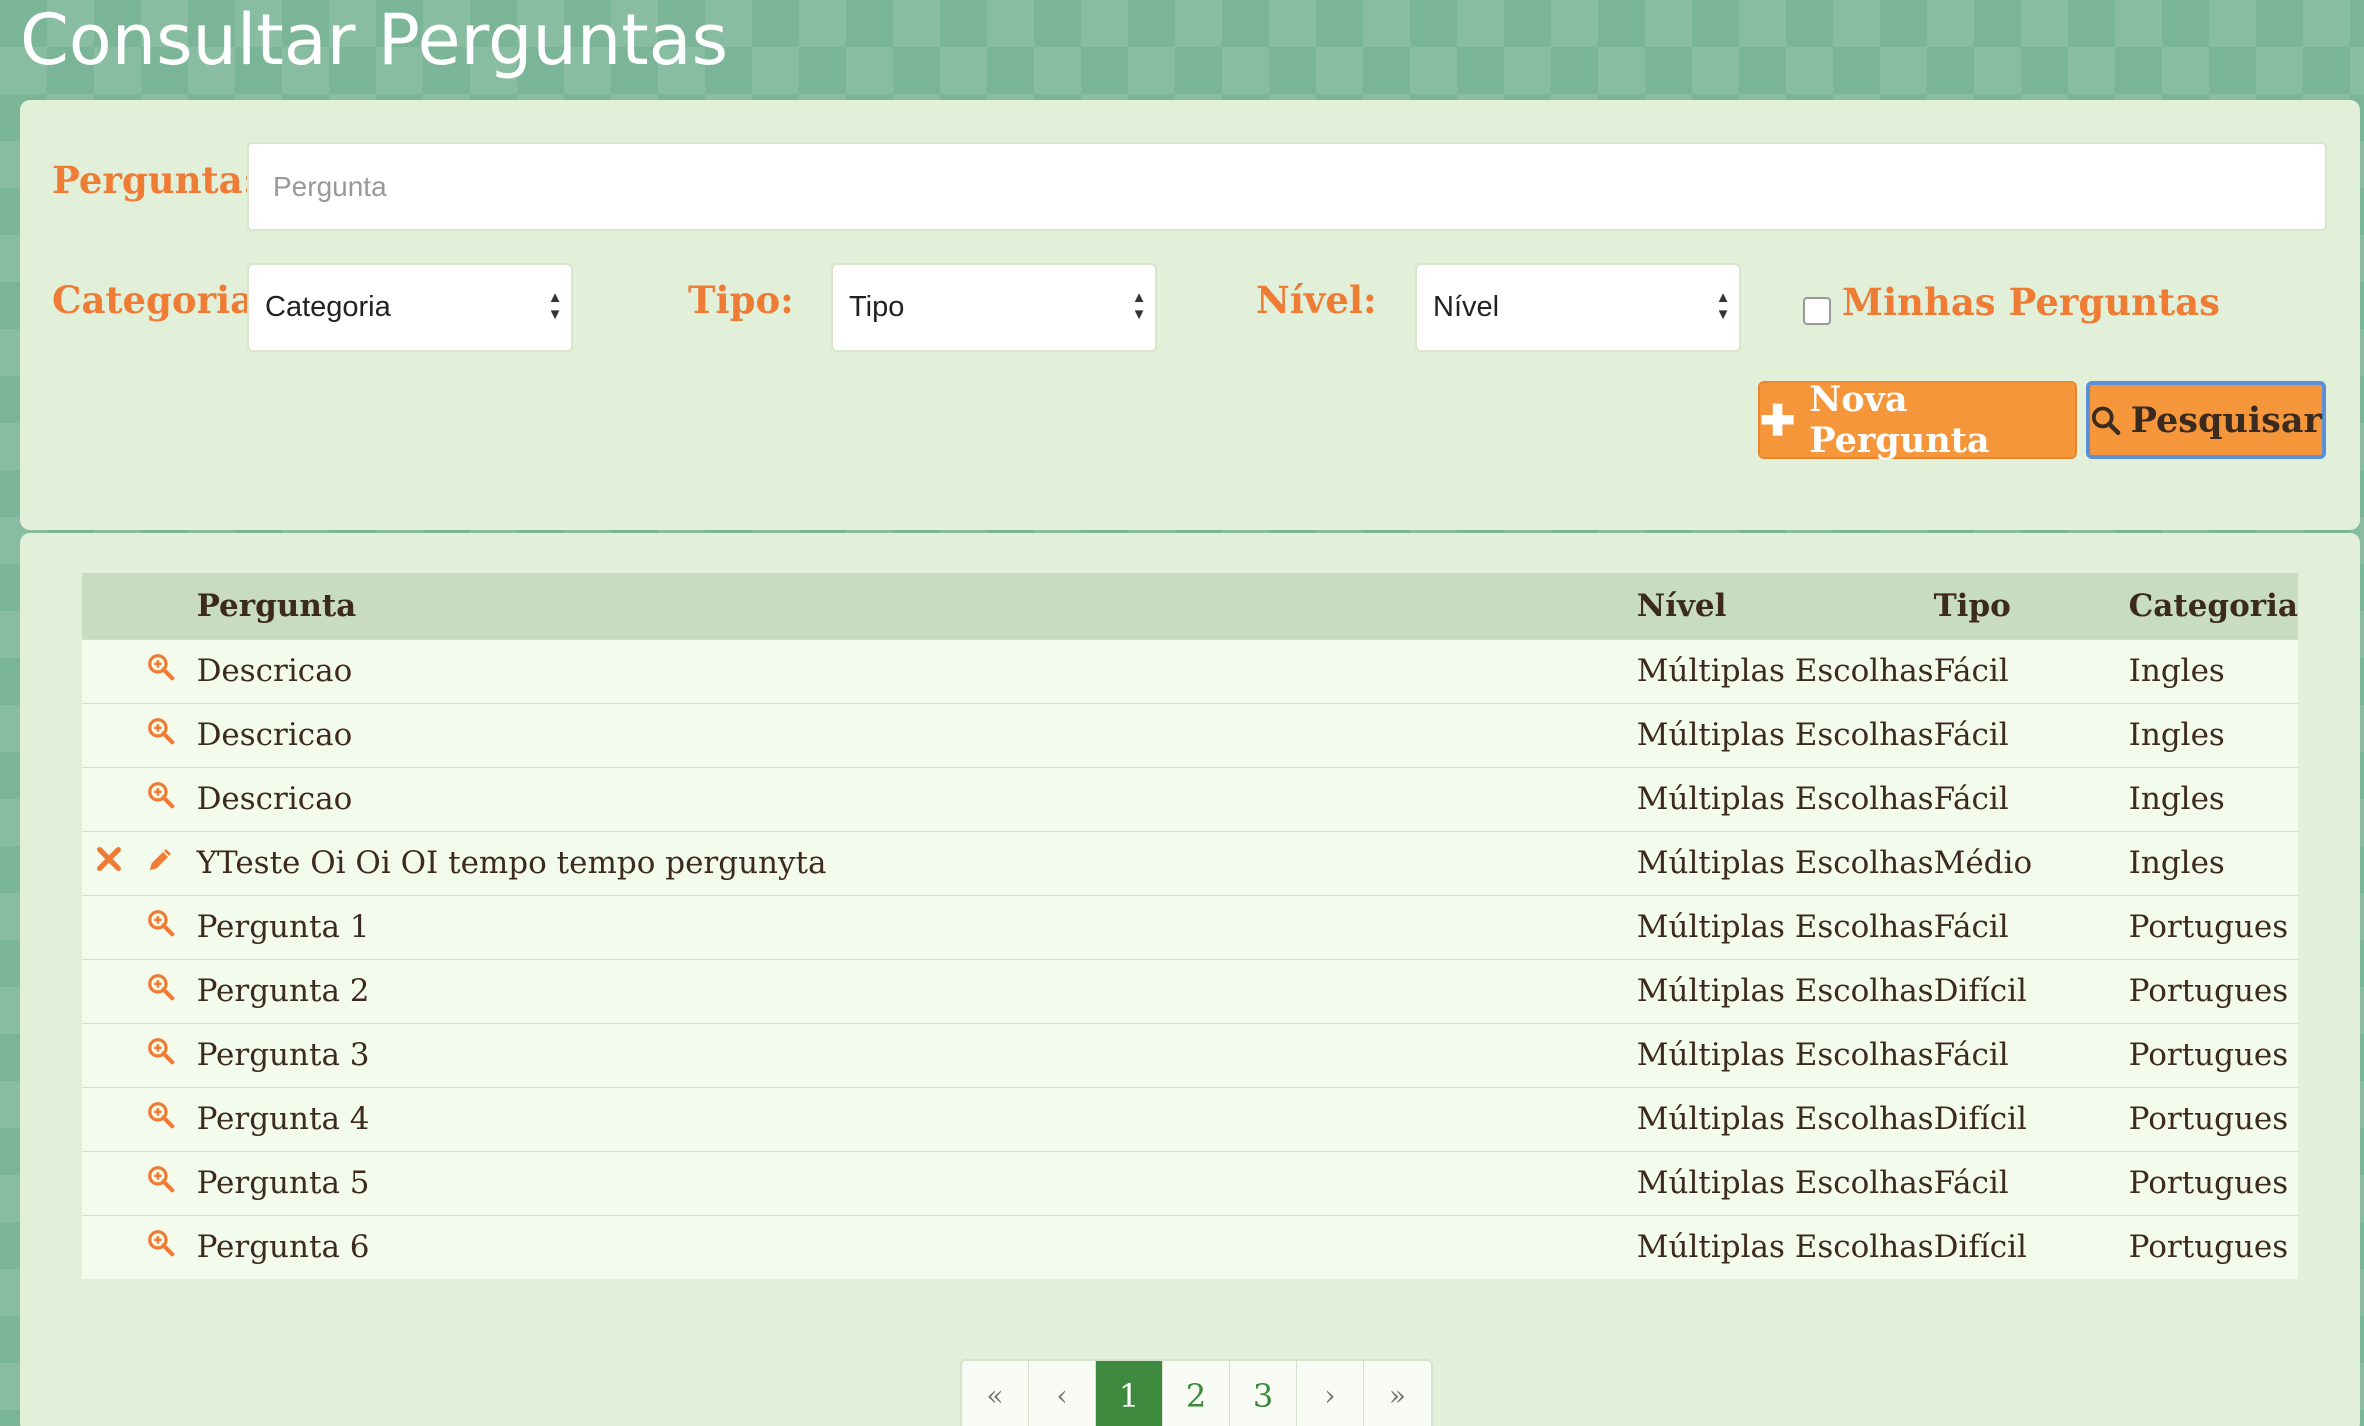  I want to click on minhas-perguntas-checkbox, so click(1817, 311).